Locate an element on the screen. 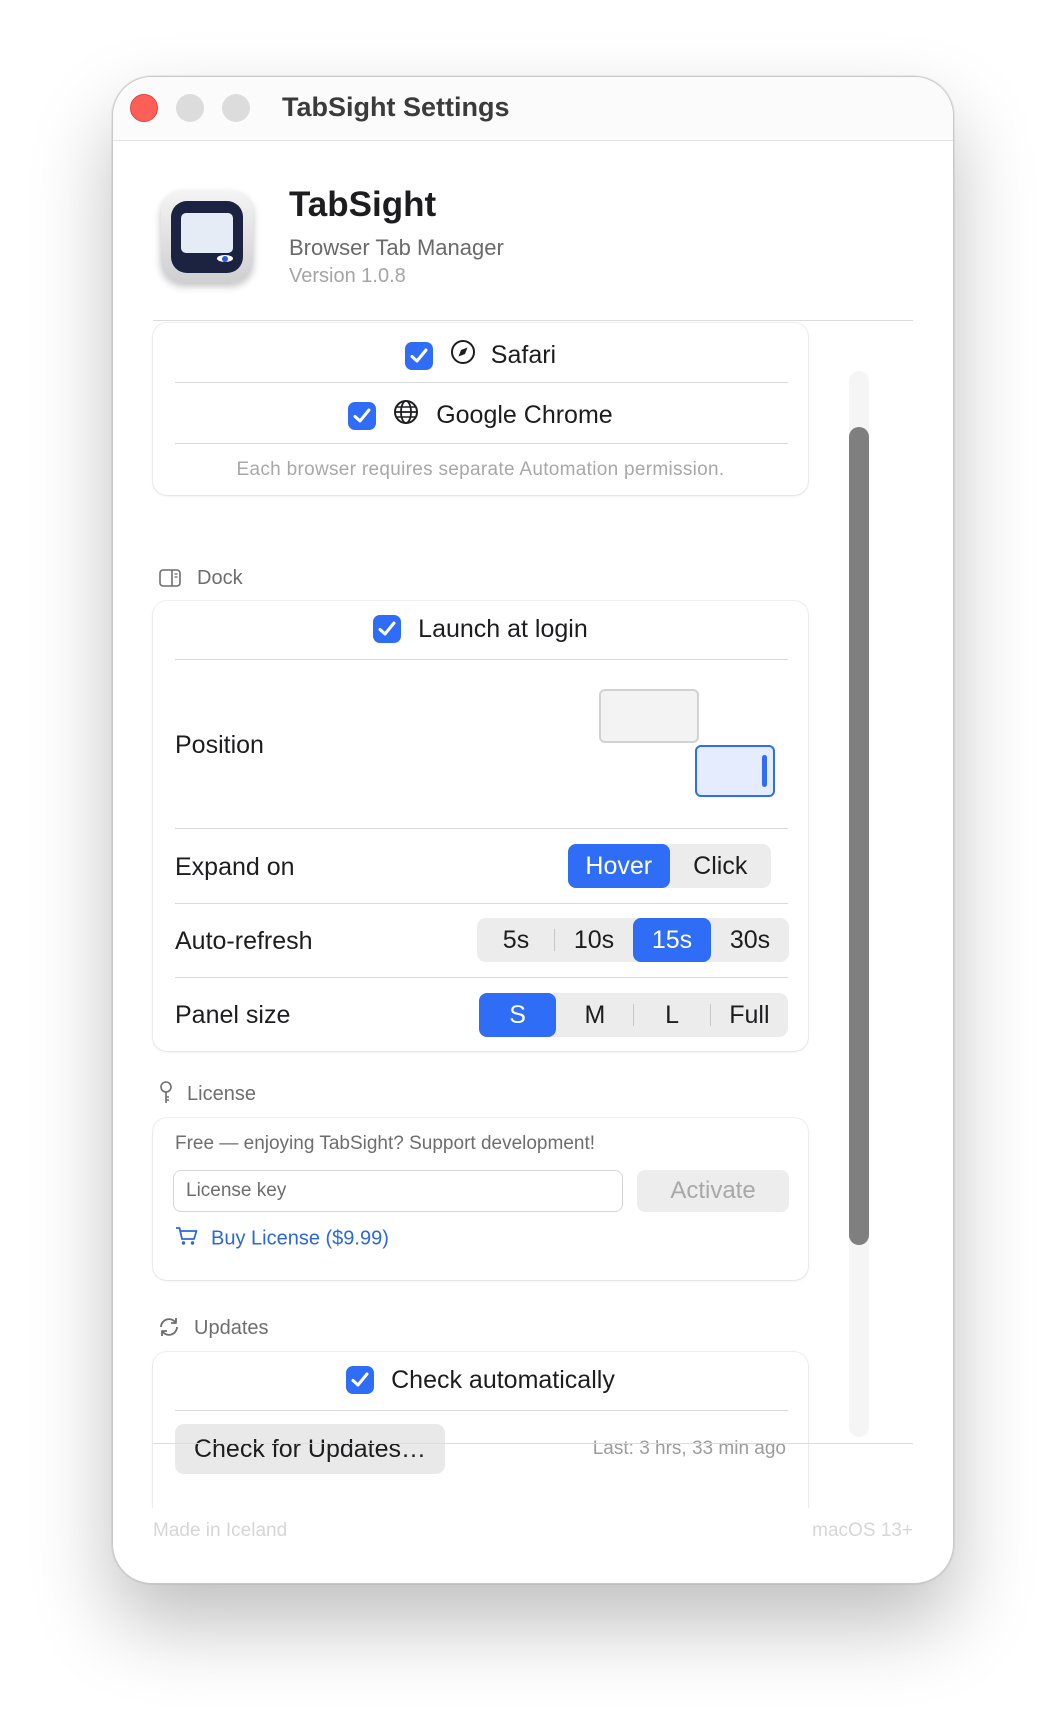  panel-size-option-l: L is located at coordinates (672, 1015).